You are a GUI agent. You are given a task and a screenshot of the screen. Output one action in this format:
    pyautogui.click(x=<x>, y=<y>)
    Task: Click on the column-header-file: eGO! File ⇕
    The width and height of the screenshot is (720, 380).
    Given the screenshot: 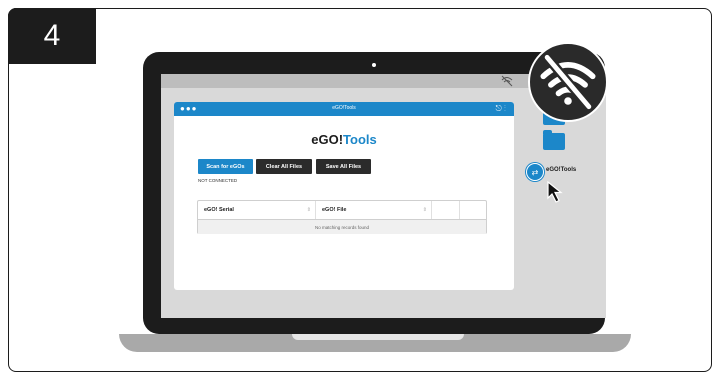 What is the action you would take?
    pyautogui.click(x=374, y=210)
    